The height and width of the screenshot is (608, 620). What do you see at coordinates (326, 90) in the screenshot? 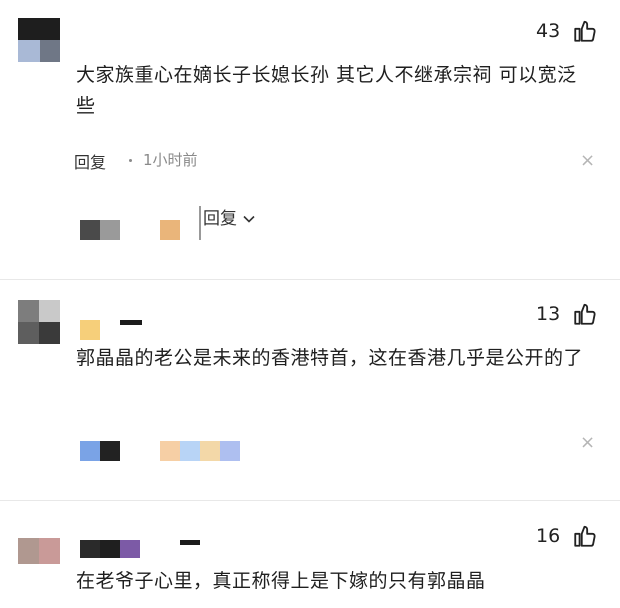
I see `comment-text: 大家族重心在嫡长子长媳长孙 其它人不继承宗祠 可以宽泛些` at bounding box center [326, 90].